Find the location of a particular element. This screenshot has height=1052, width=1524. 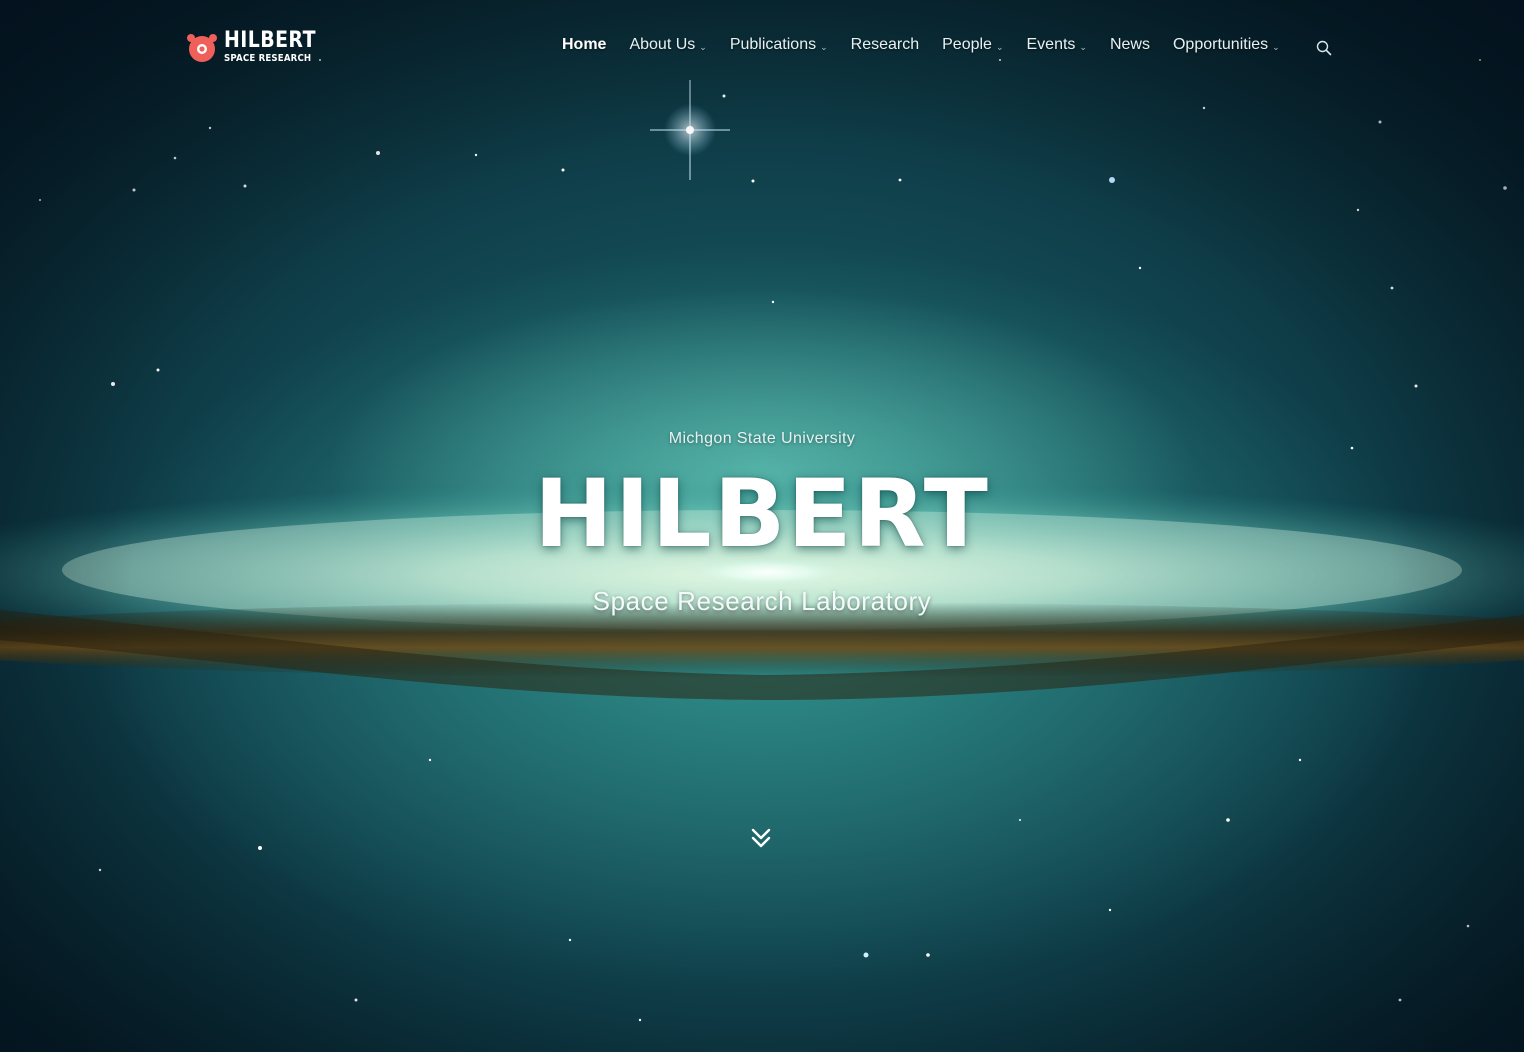

nav-item-opportunities: Opportunities ⌄ is located at coordinates (1226, 45).